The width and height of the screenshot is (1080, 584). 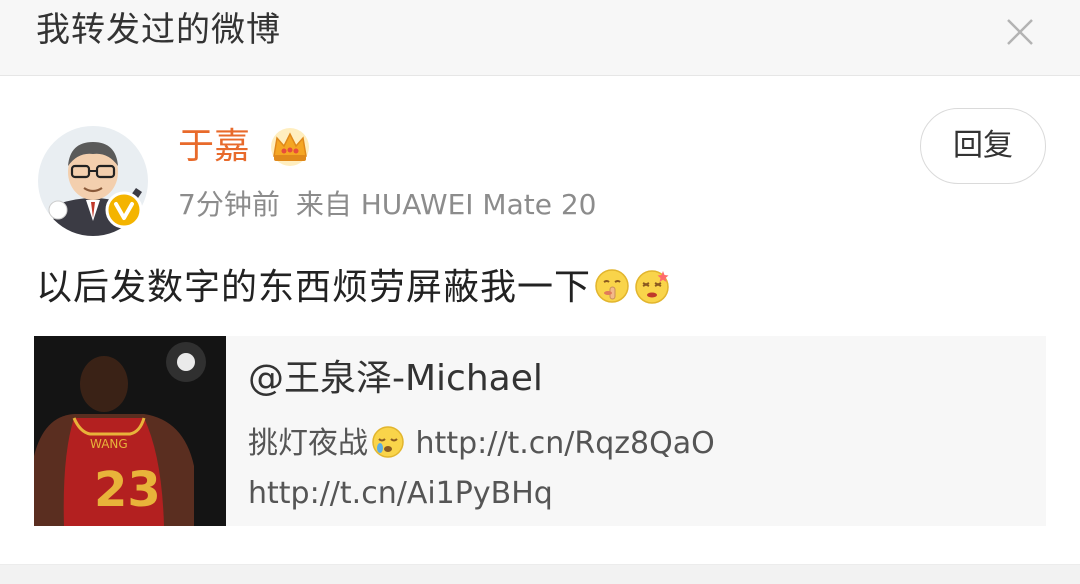 I want to click on verified-v-icon, so click(x=124, y=210).